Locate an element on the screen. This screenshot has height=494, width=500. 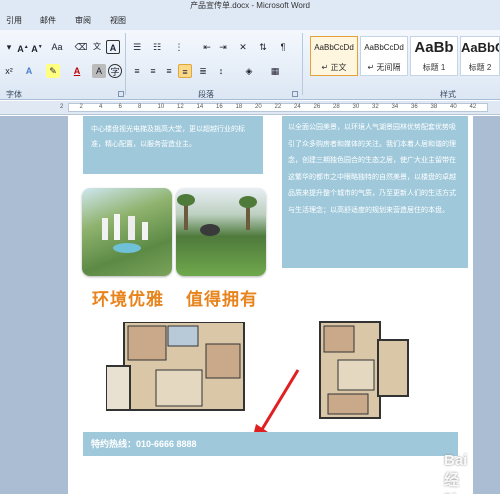
borders-icon: ▦ is located at coordinates (275, 71).